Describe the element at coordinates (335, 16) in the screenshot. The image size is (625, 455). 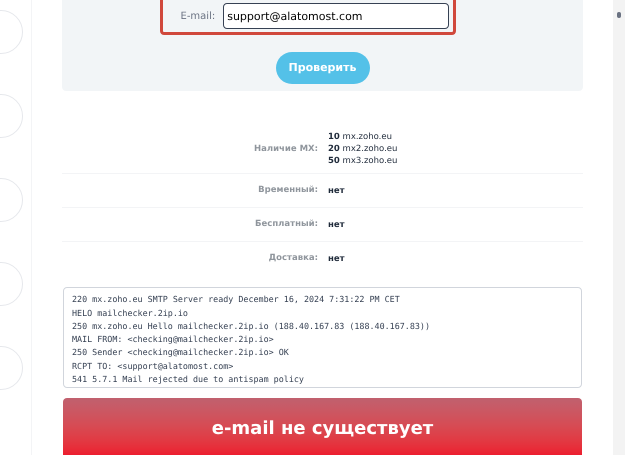
I see `email-input: support@alatomost.com` at that location.